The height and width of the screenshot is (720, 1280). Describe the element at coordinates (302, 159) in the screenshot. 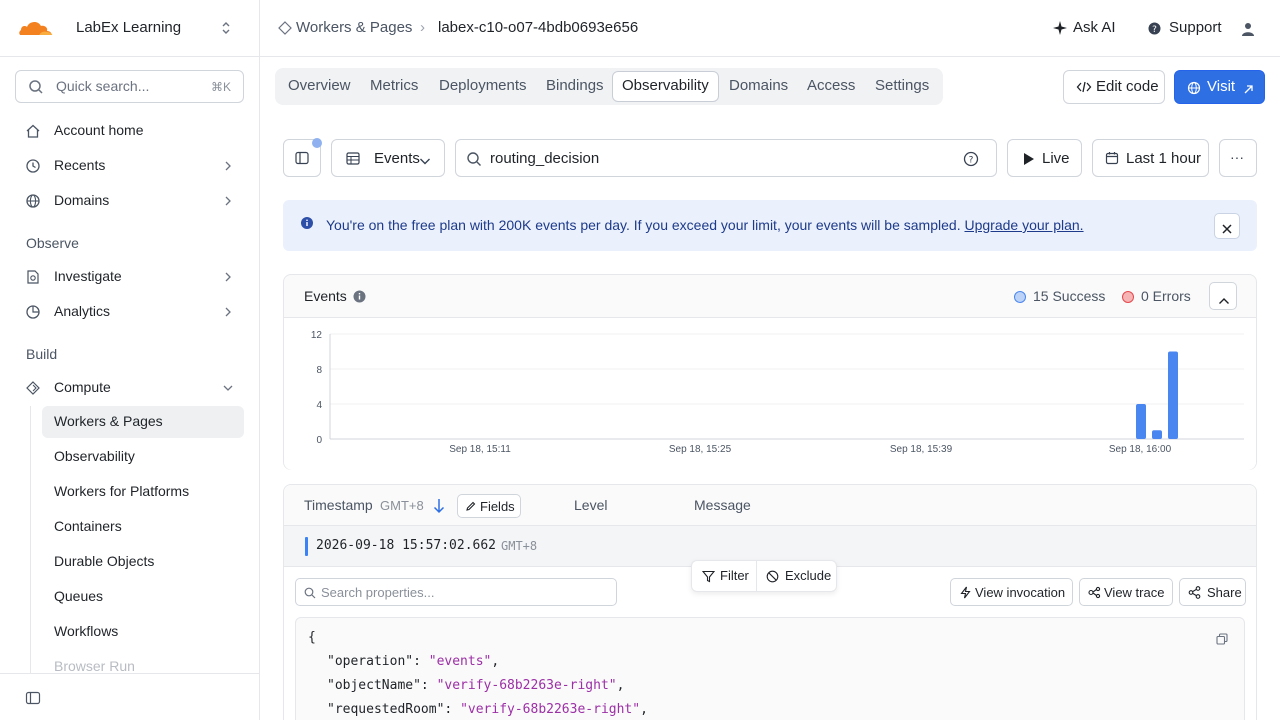

I see `panel-icon` at that location.